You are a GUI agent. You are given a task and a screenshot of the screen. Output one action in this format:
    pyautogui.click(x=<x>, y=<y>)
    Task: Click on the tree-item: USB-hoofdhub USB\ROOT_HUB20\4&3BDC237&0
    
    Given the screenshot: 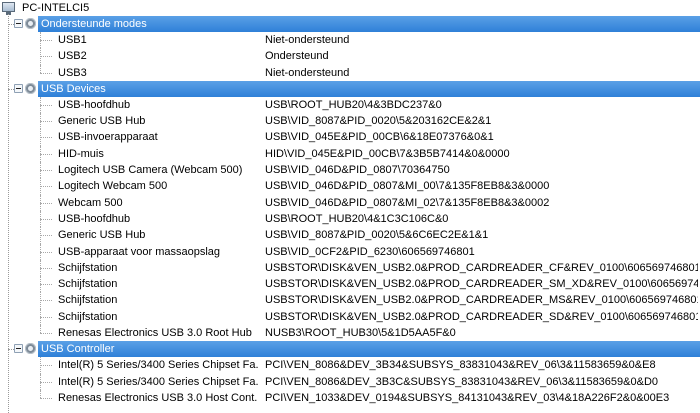 What is the action you would take?
    pyautogui.click(x=350, y=105)
    